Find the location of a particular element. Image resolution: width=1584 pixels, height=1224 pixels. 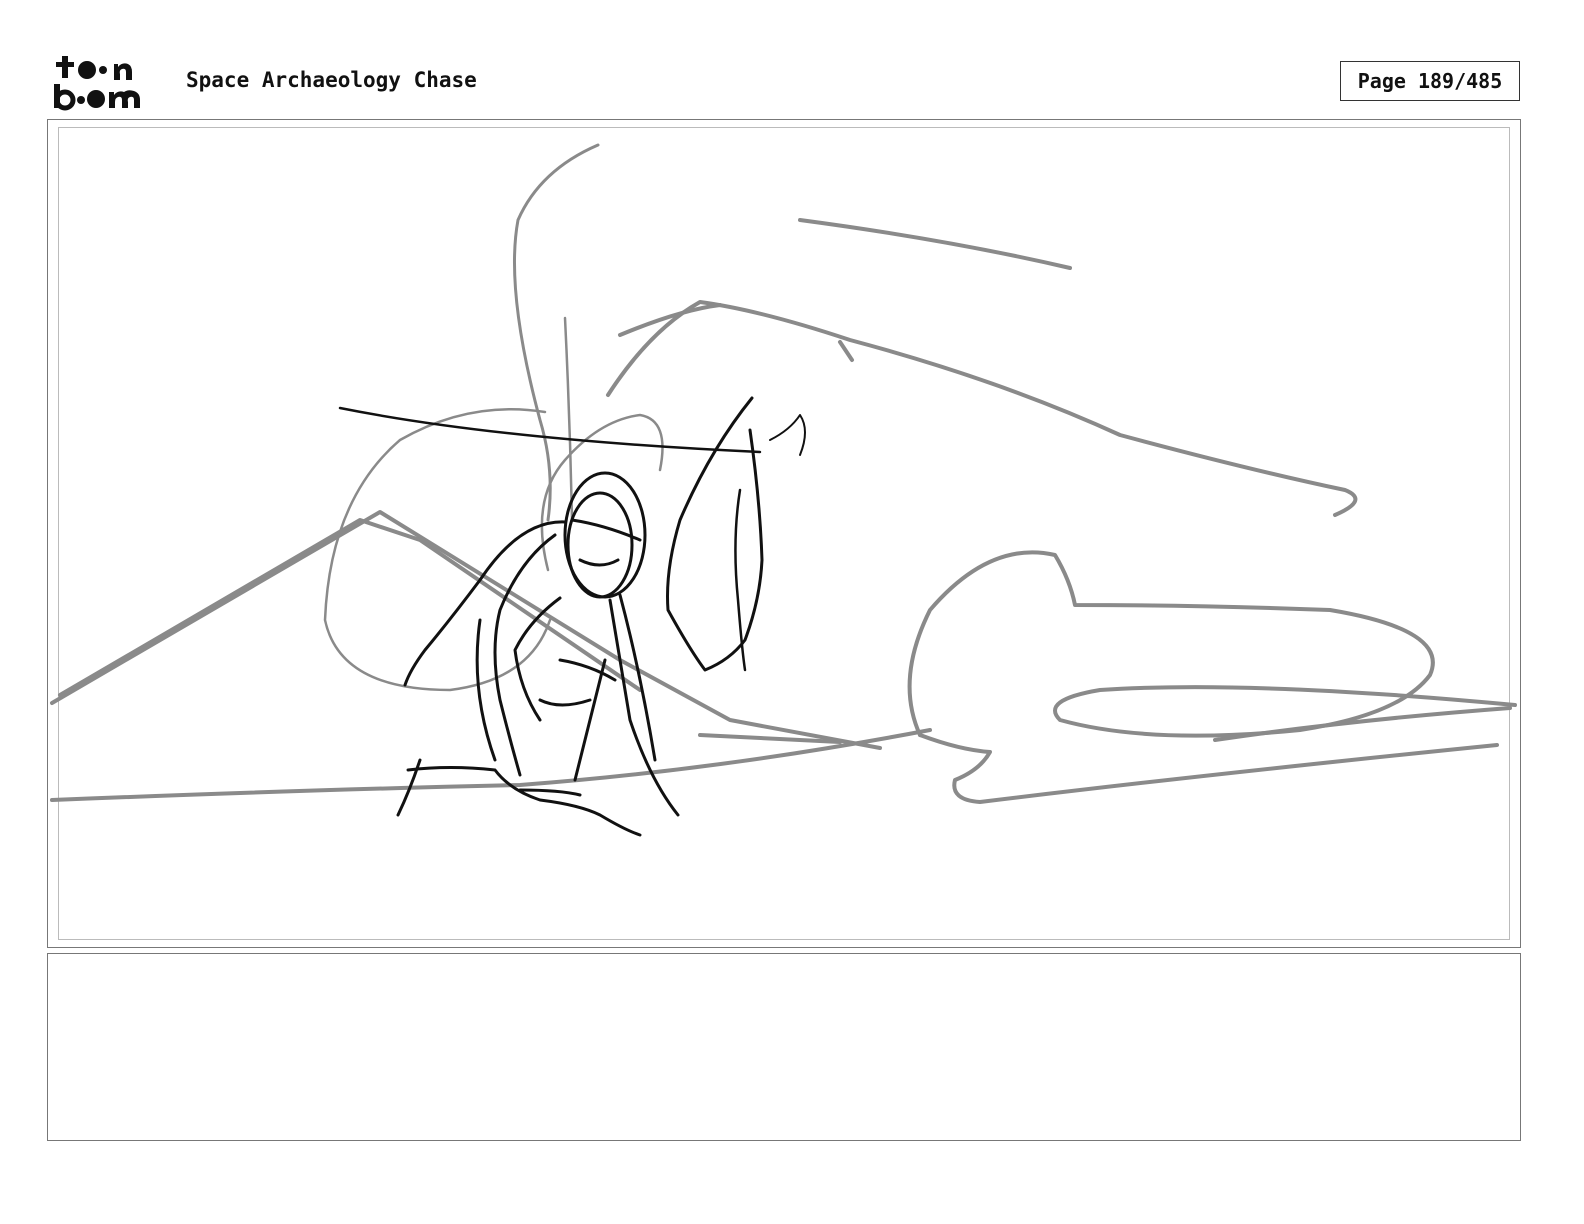

notes-panel is located at coordinates (784, 1047).